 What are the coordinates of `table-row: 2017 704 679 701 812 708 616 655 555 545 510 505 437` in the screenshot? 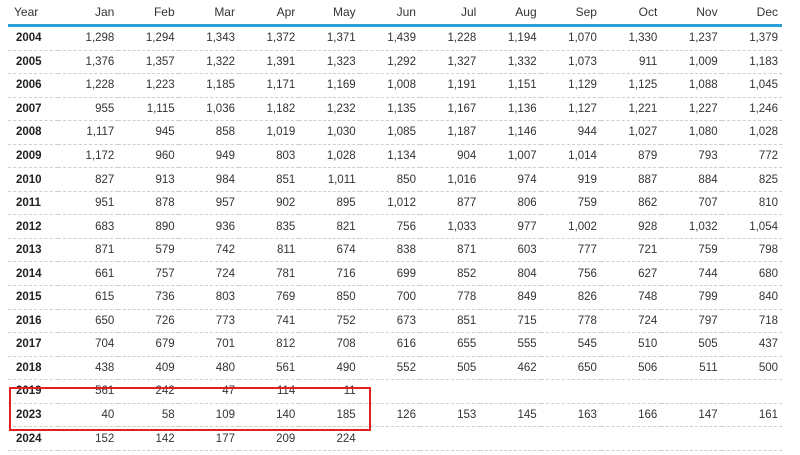 It's located at (395, 344).